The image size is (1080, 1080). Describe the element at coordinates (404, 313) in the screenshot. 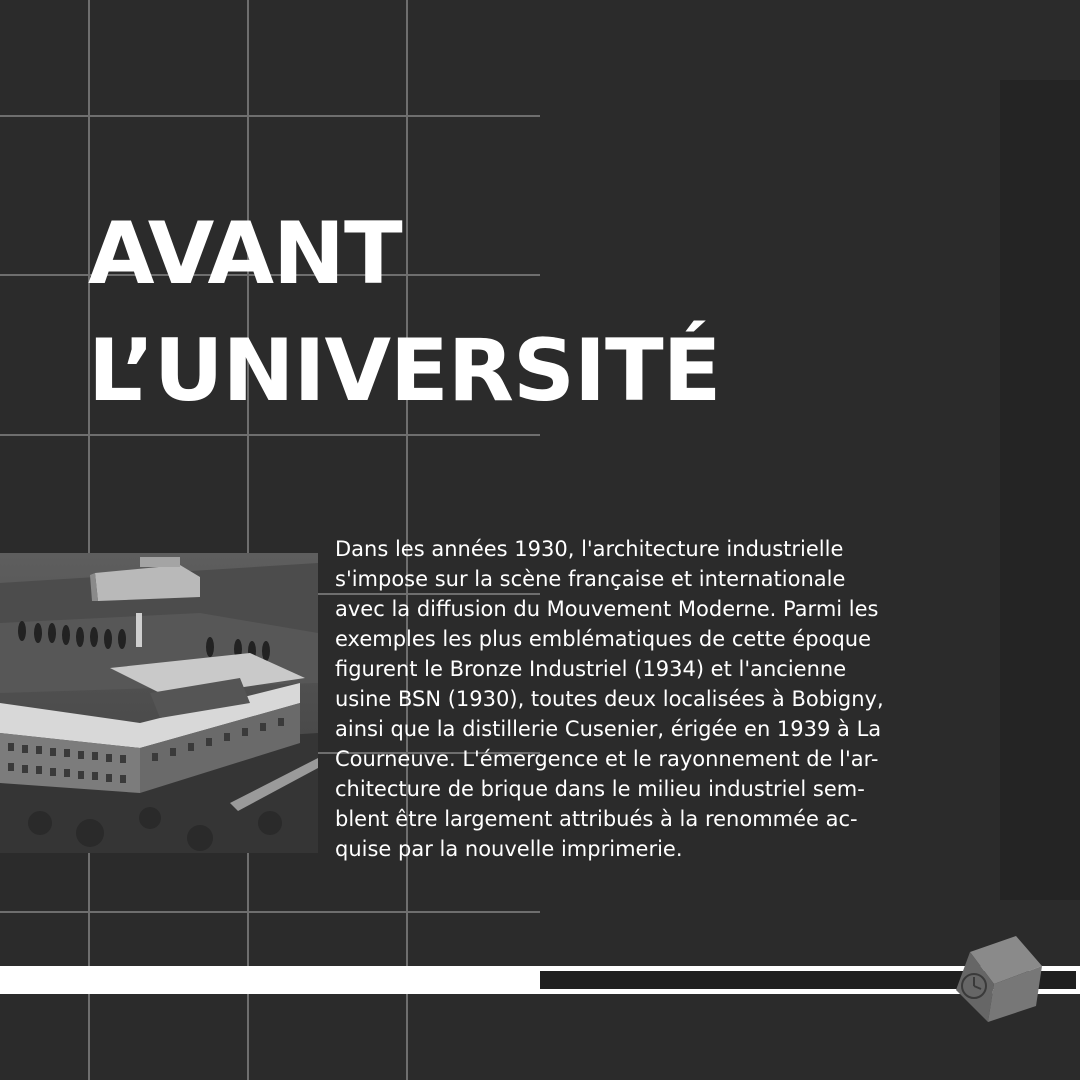

I see `page-title: AVANT L’UNIVERSITÉ` at that location.